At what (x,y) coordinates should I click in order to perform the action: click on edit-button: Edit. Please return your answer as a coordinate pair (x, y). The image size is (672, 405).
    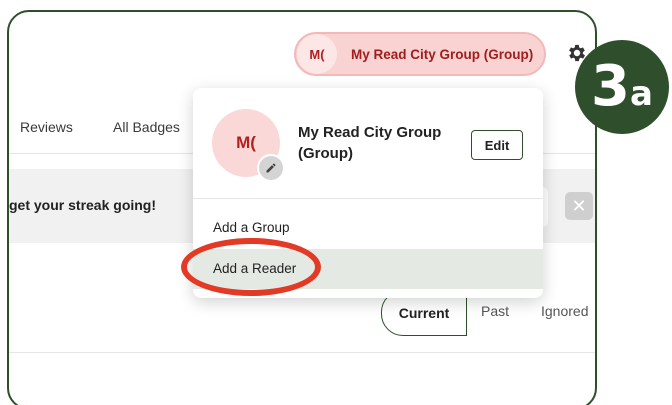
    Looking at the image, I should click on (497, 145).